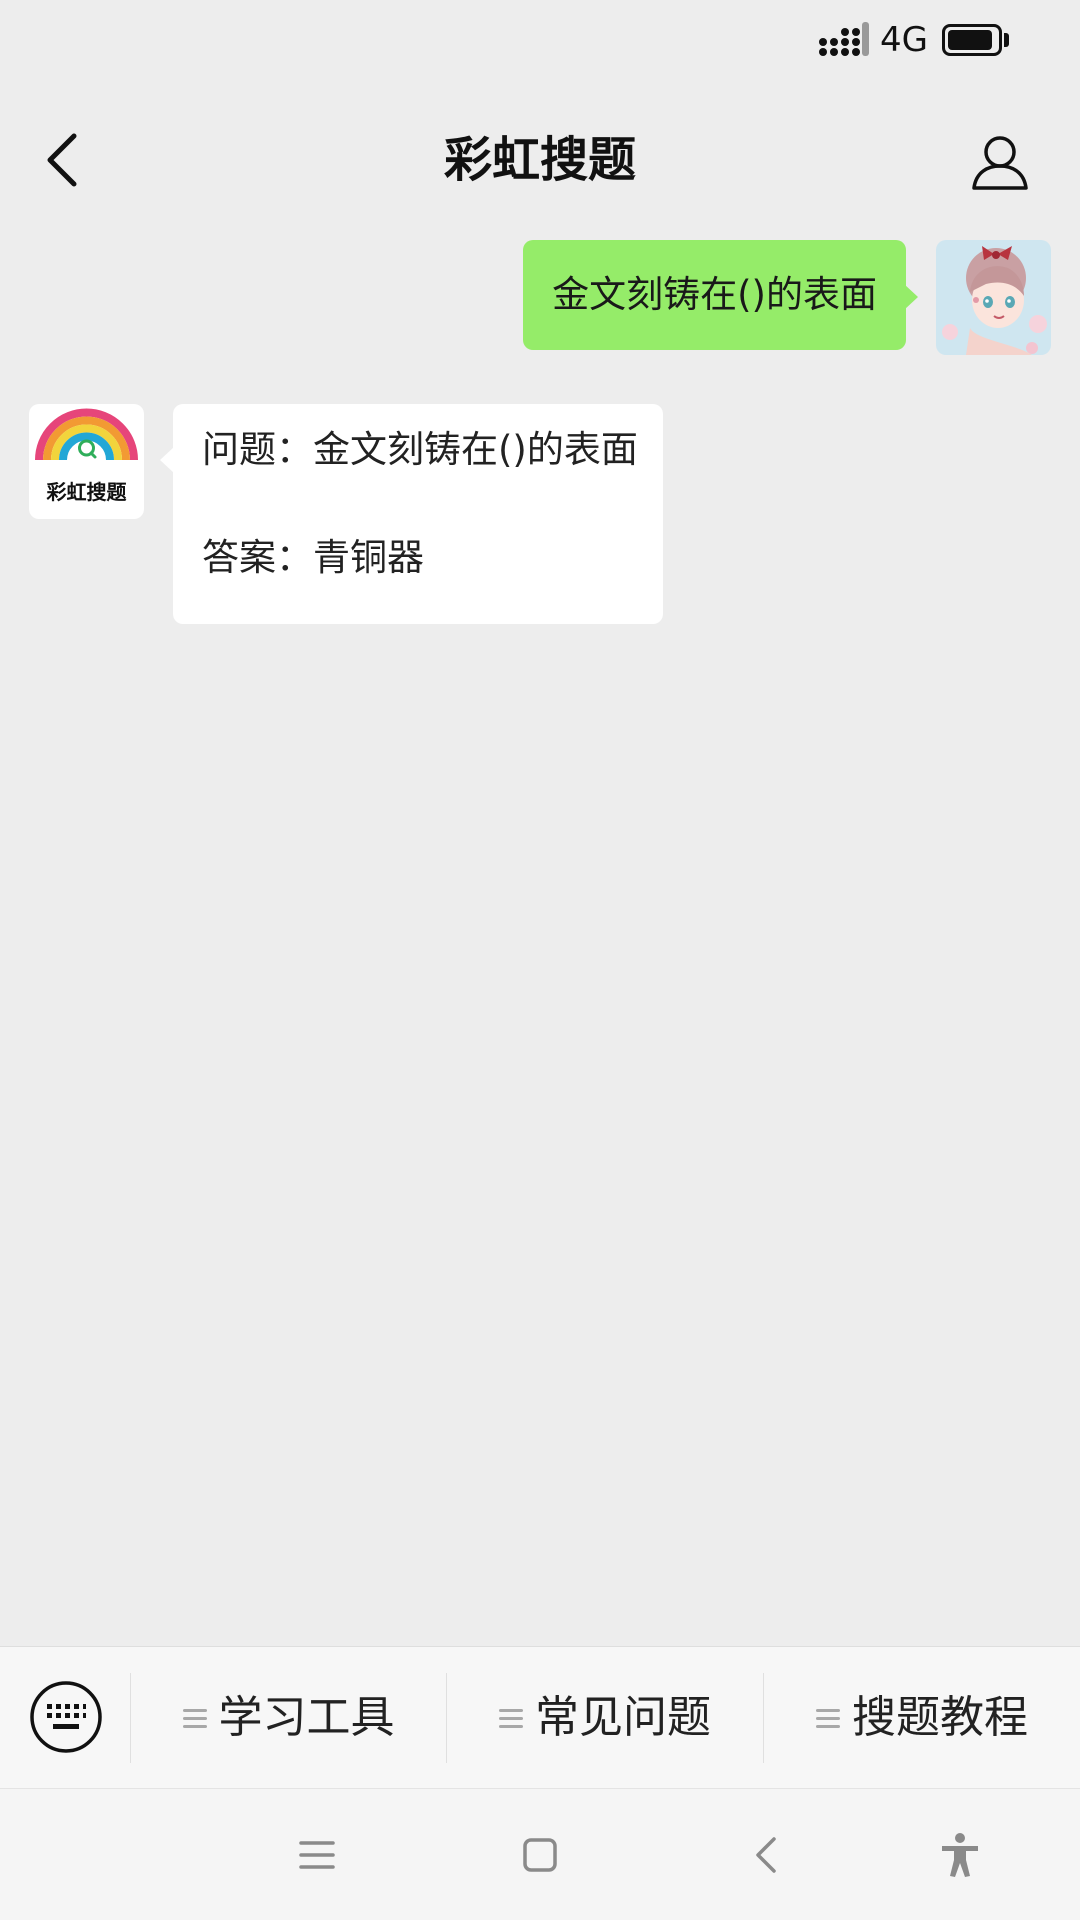 The width and height of the screenshot is (1080, 1920). I want to click on menu-item-search-tutorial: 搜题教程, so click(922, 1718).